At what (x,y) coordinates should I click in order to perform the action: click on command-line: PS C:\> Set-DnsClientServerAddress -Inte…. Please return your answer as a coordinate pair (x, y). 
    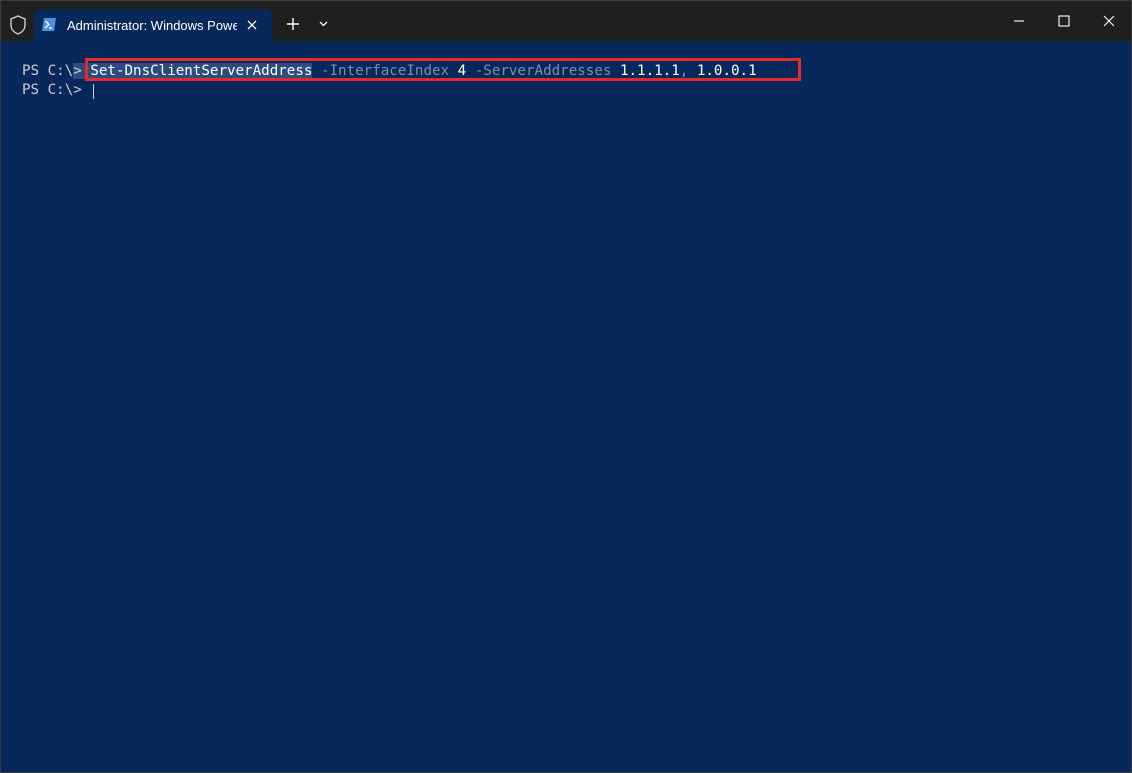
    Looking at the image, I should click on (389, 71).